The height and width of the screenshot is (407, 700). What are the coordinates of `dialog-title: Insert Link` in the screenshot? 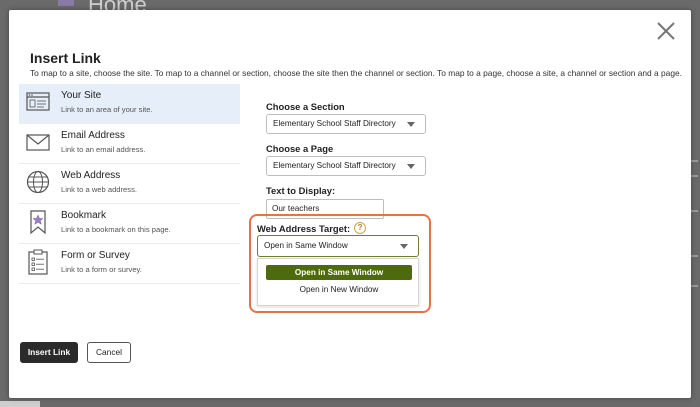 It's located at (65, 58).